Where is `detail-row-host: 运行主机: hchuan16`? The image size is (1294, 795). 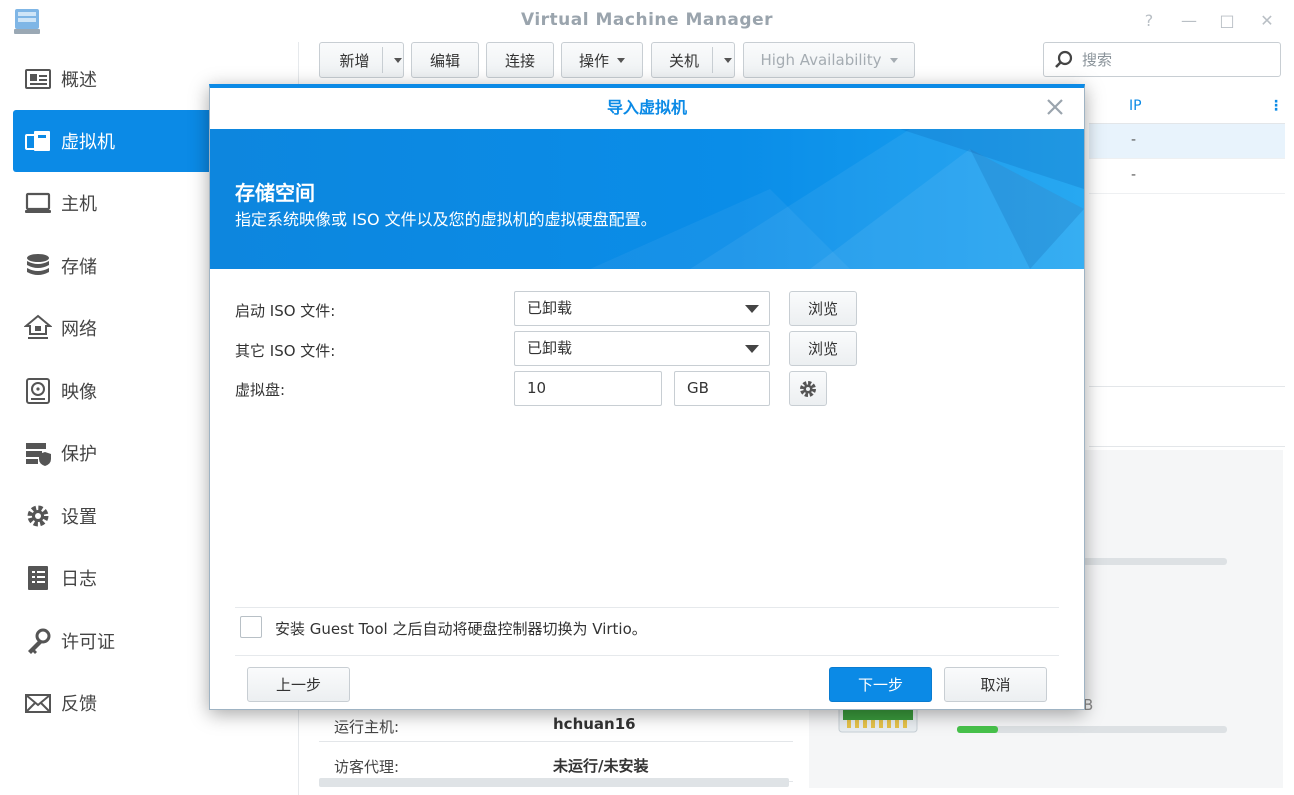 detail-row-host: 运行主机: hchuan16 is located at coordinates (556, 724).